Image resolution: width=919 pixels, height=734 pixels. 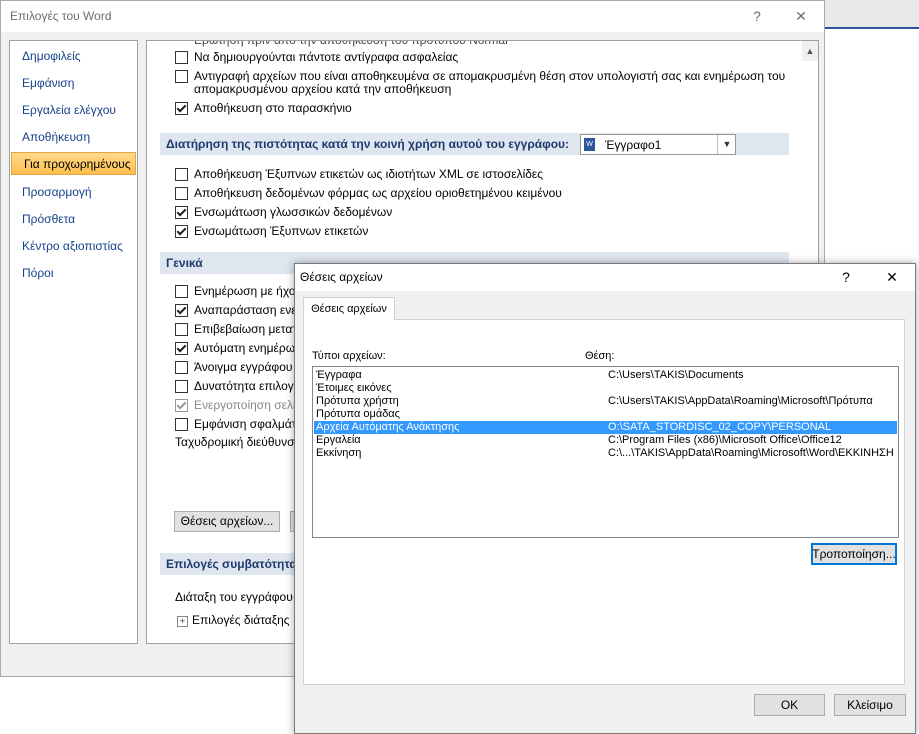 What do you see at coordinates (181, 212) in the screenshot?
I see `checkbox-embed-linguistic` at bounding box center [181, 212].